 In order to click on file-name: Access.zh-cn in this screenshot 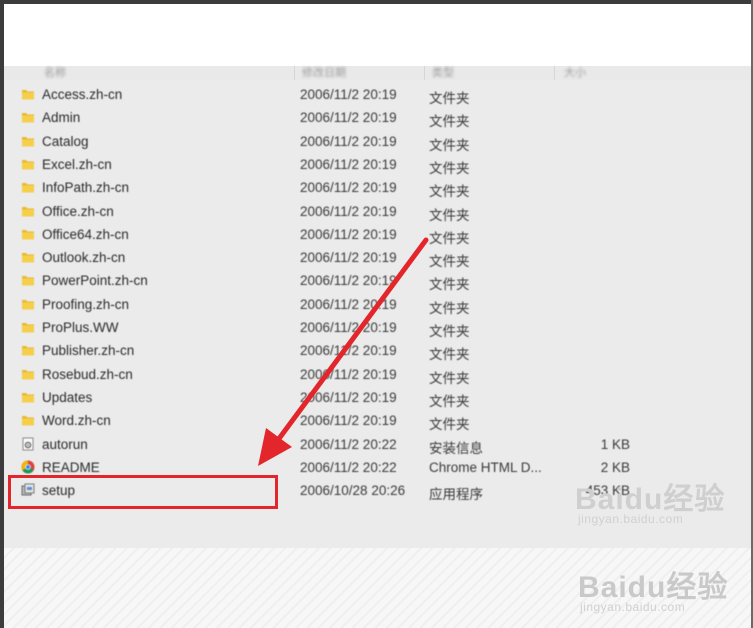, I will do `click(82, 94)`.